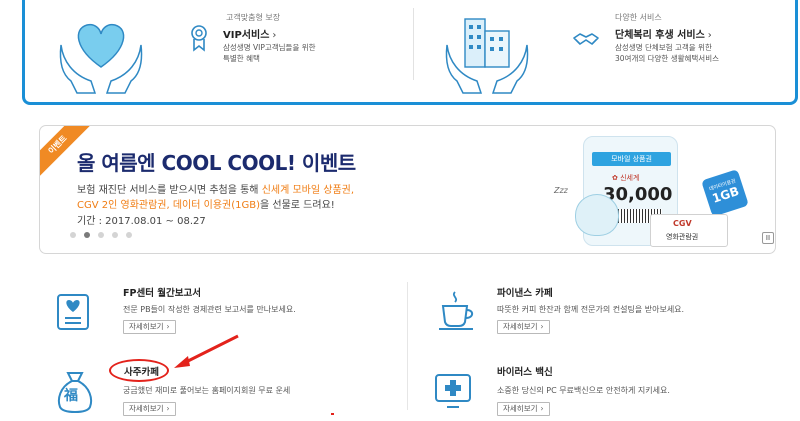  What do you see at coordinates (663, 47) in the screenshot?
I see `desc-line: 삼성생명 단체보험 고객을 위한` at bounding box center [663, 47].